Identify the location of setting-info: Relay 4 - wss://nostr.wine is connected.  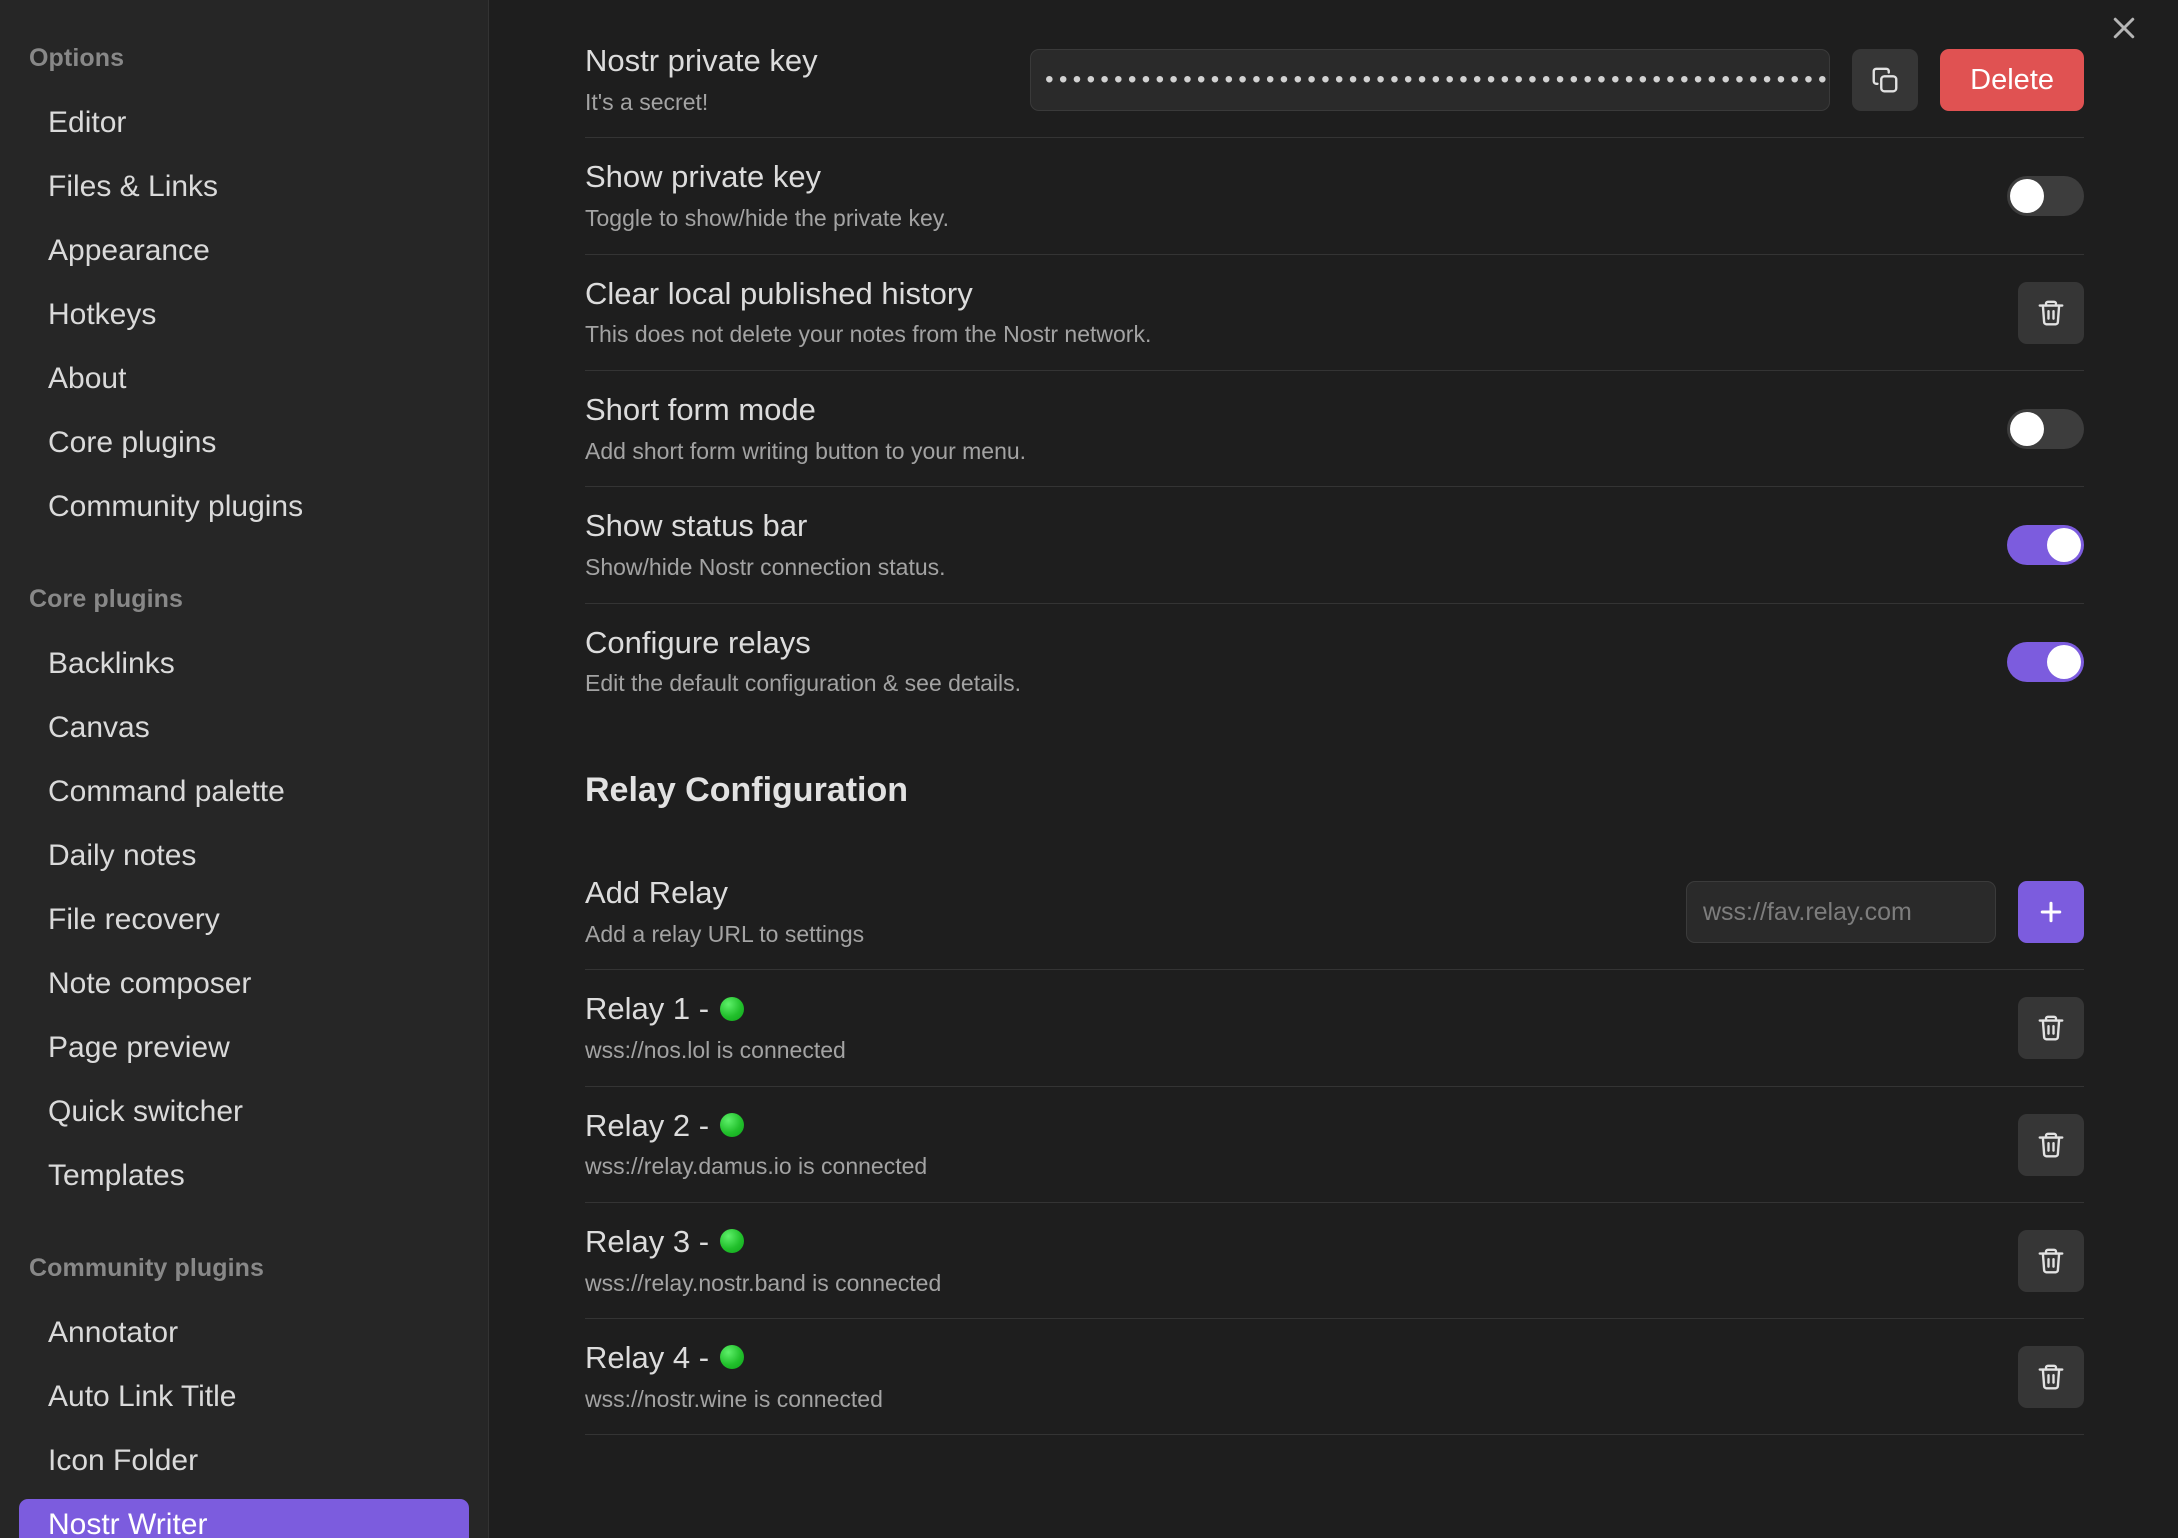
(1287, 1376).